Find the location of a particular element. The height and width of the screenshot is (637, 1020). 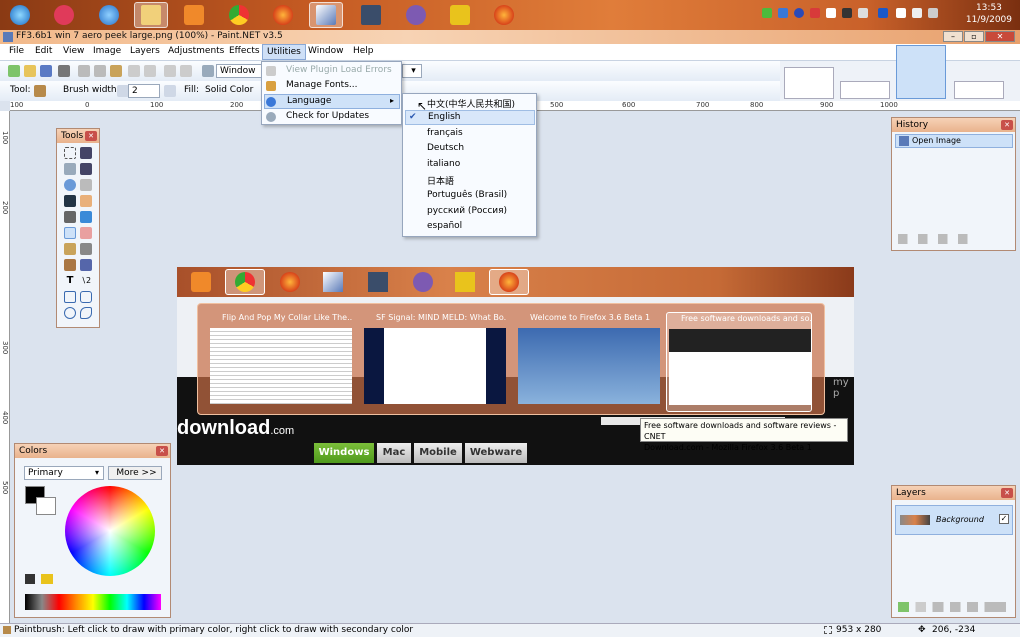

lang-item: русский (Россия) is located at coordinates (467, 211).